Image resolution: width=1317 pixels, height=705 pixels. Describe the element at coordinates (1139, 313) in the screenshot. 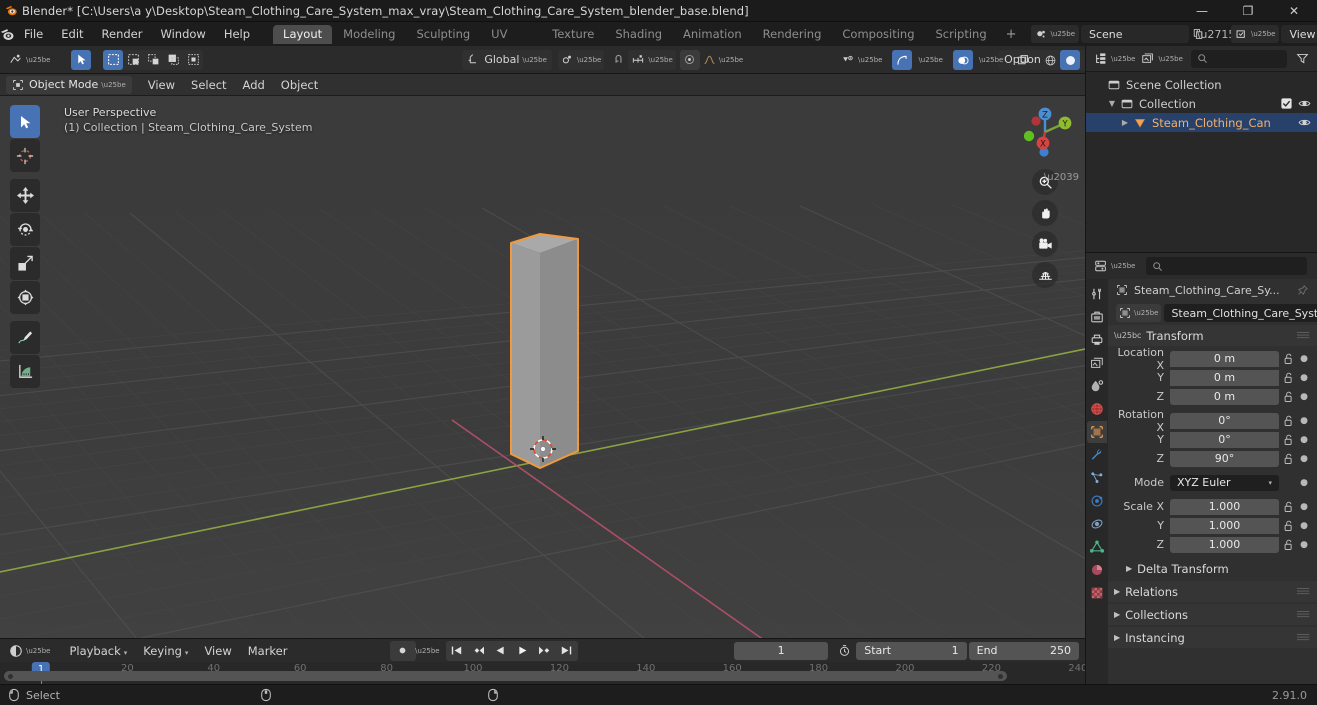

I see `object-browse-button: \u25be` at that location.